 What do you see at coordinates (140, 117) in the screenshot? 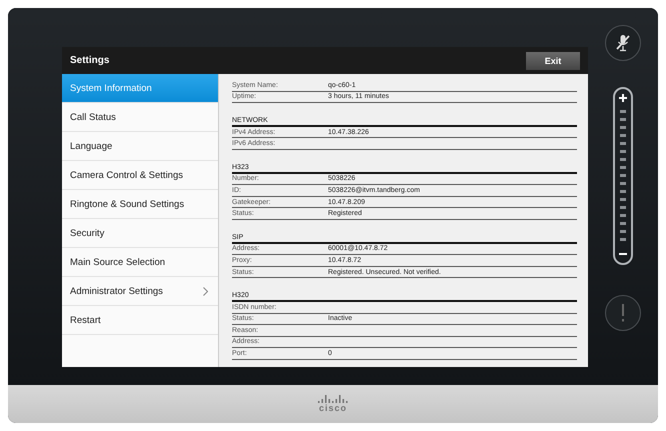
I see `menu-item: Call Status` at bounding box center [140, 117].